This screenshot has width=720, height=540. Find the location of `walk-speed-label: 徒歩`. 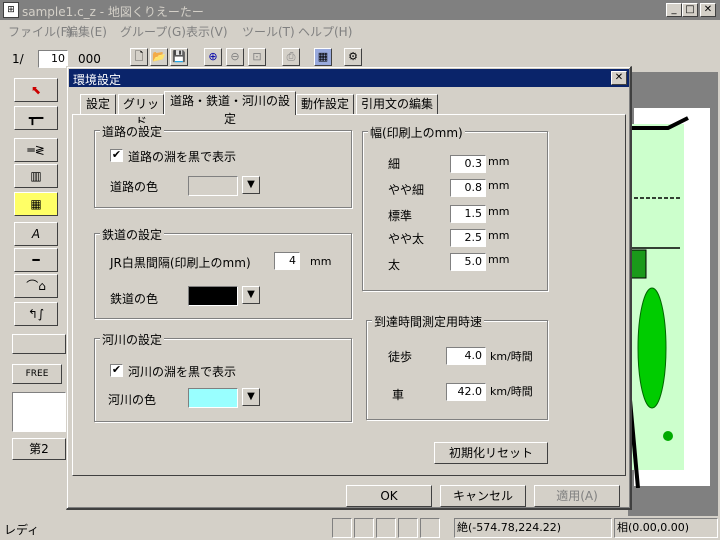

walk-speed-label: 徒歩 is located at coordinates (400, 357).